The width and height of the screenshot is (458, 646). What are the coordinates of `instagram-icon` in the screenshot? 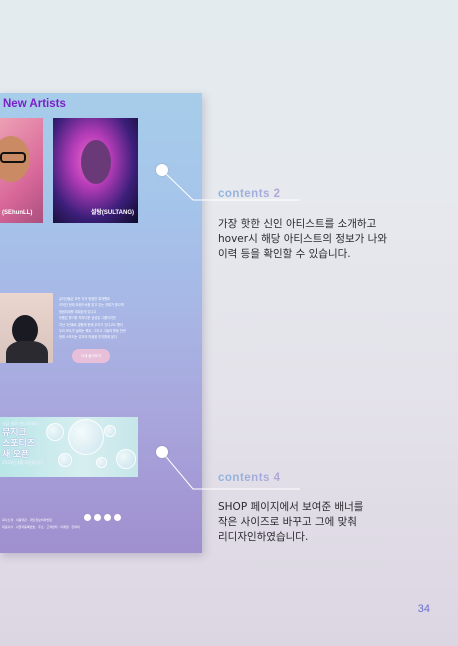 It's located at (87, 517).